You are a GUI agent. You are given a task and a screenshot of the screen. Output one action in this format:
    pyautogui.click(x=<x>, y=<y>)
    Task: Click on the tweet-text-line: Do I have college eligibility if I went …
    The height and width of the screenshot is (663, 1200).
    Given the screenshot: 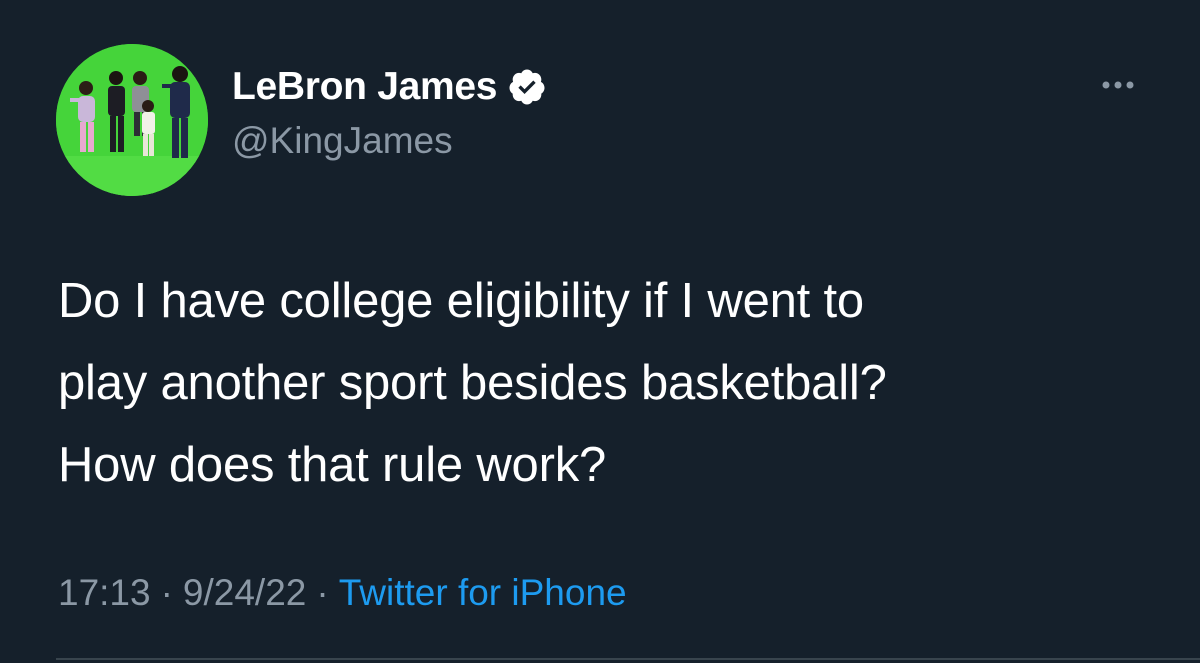 What is the action you would take?
    pyautogui.click(x=461, y=301)
    